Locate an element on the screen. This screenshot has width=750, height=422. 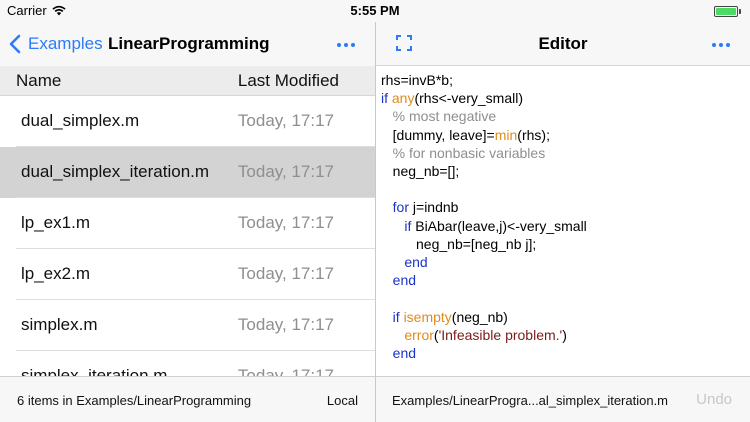
code-token: rhs=invB*b; is located at coordinates (417, 80).